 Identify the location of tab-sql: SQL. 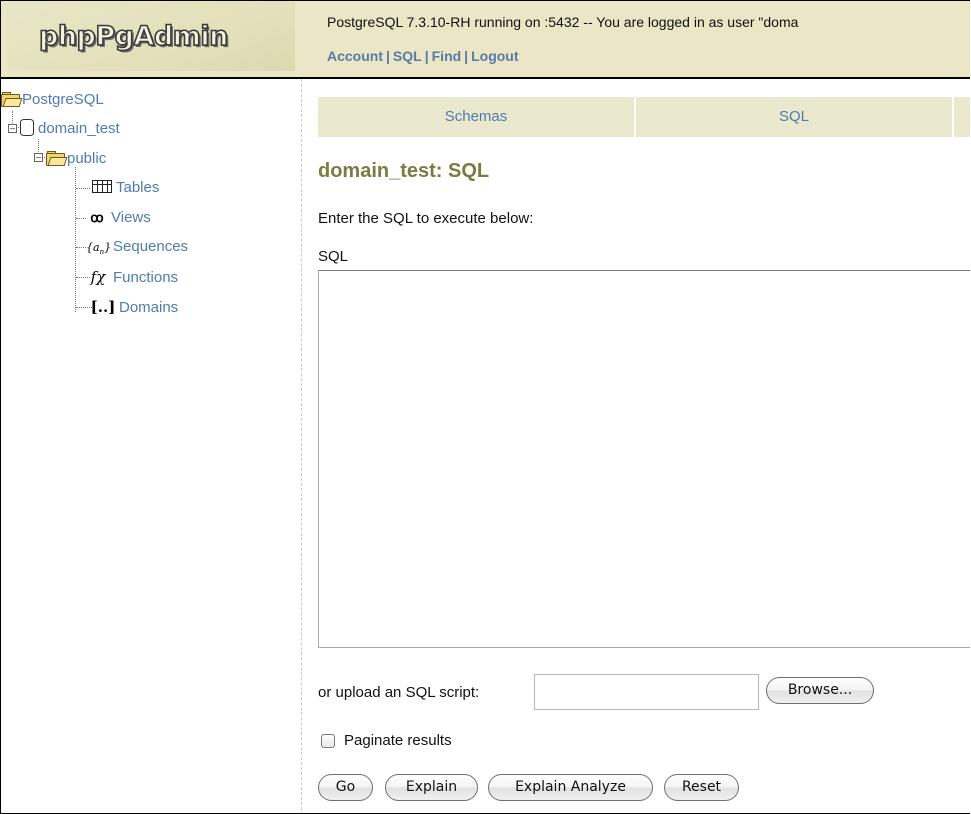
(795, 117).